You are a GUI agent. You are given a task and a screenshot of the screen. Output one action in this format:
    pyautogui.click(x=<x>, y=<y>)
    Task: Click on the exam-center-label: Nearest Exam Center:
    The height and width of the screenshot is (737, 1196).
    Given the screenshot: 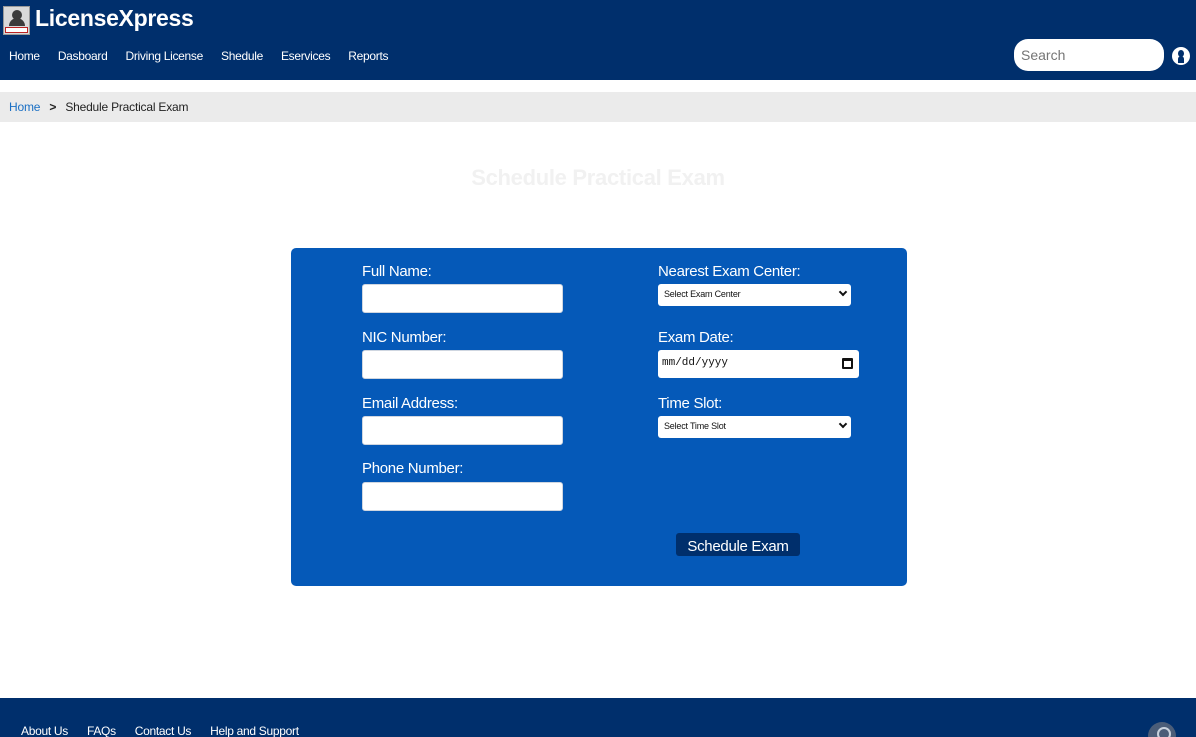 What is the action you would take?
    pyautogui.click(x=729, y=271)
    